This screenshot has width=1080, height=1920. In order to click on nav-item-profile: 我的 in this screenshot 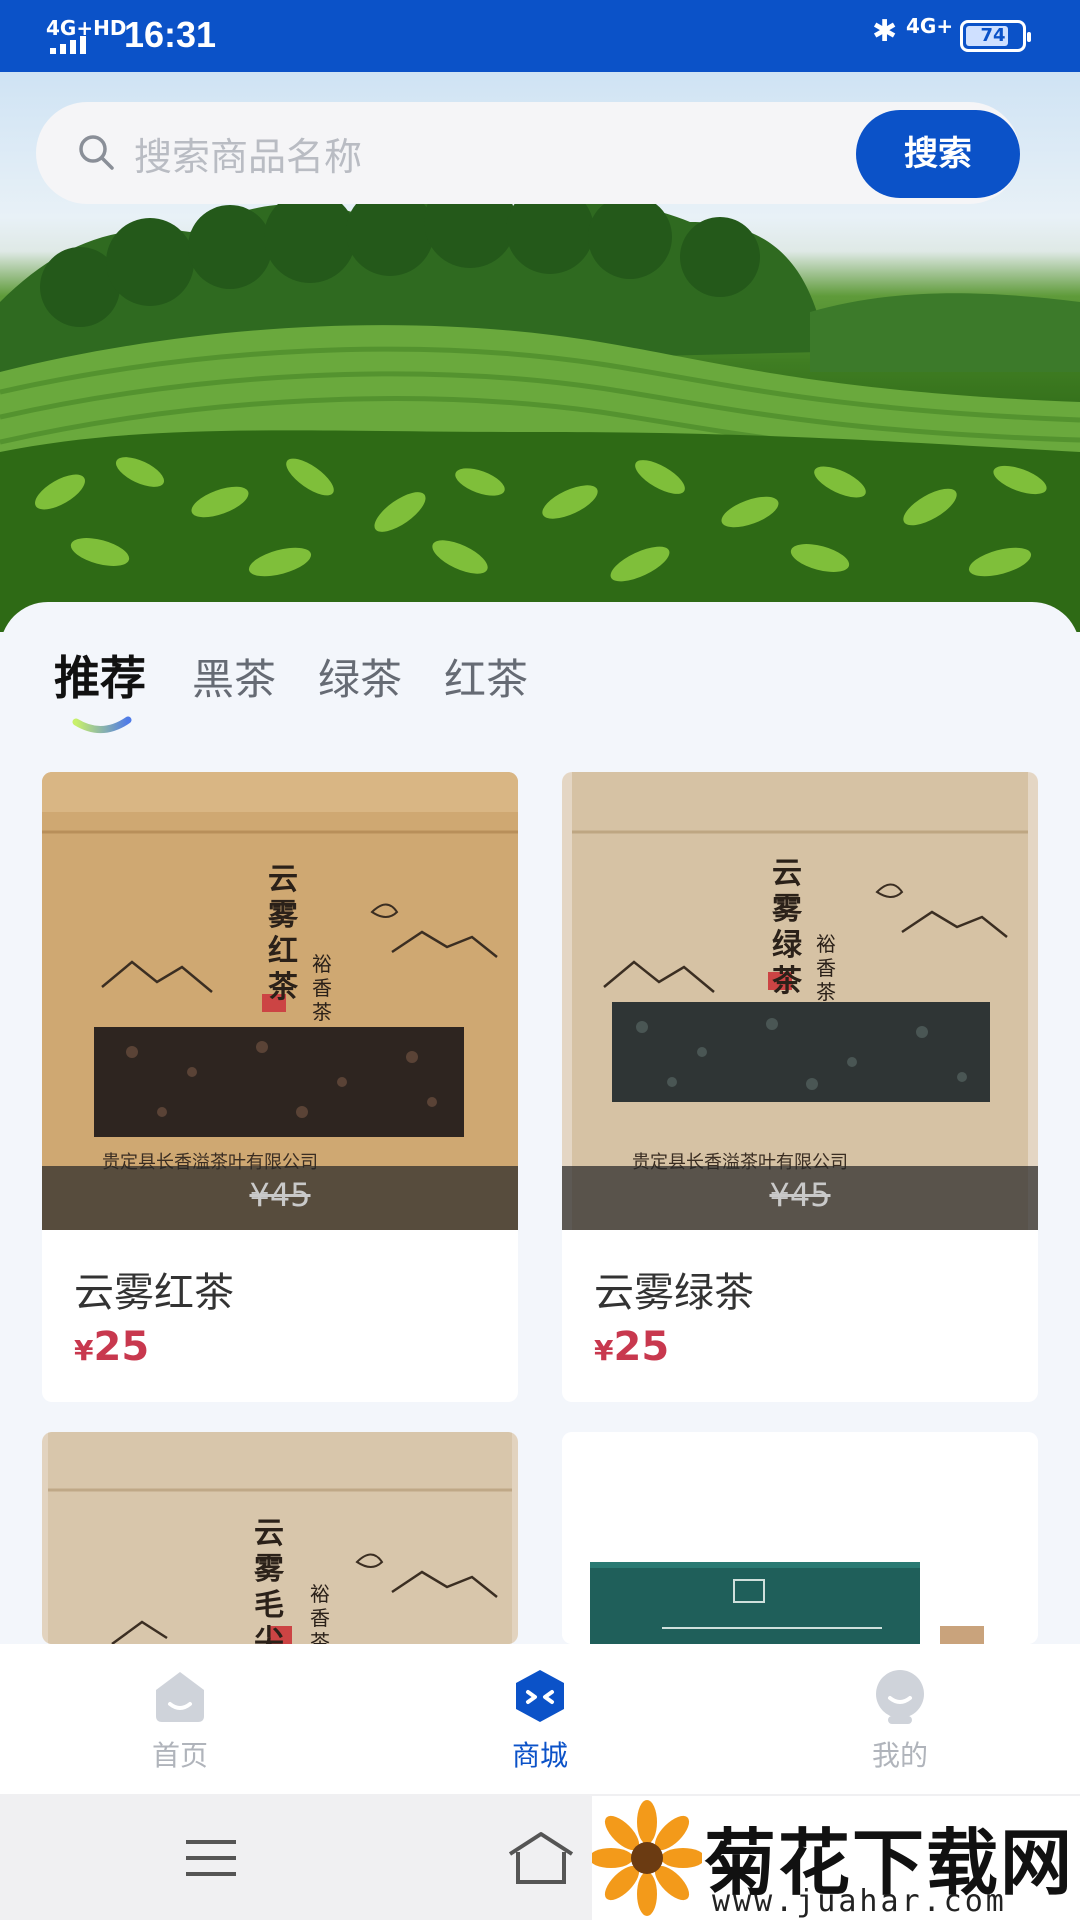, I will do `click(900, 1719)`.